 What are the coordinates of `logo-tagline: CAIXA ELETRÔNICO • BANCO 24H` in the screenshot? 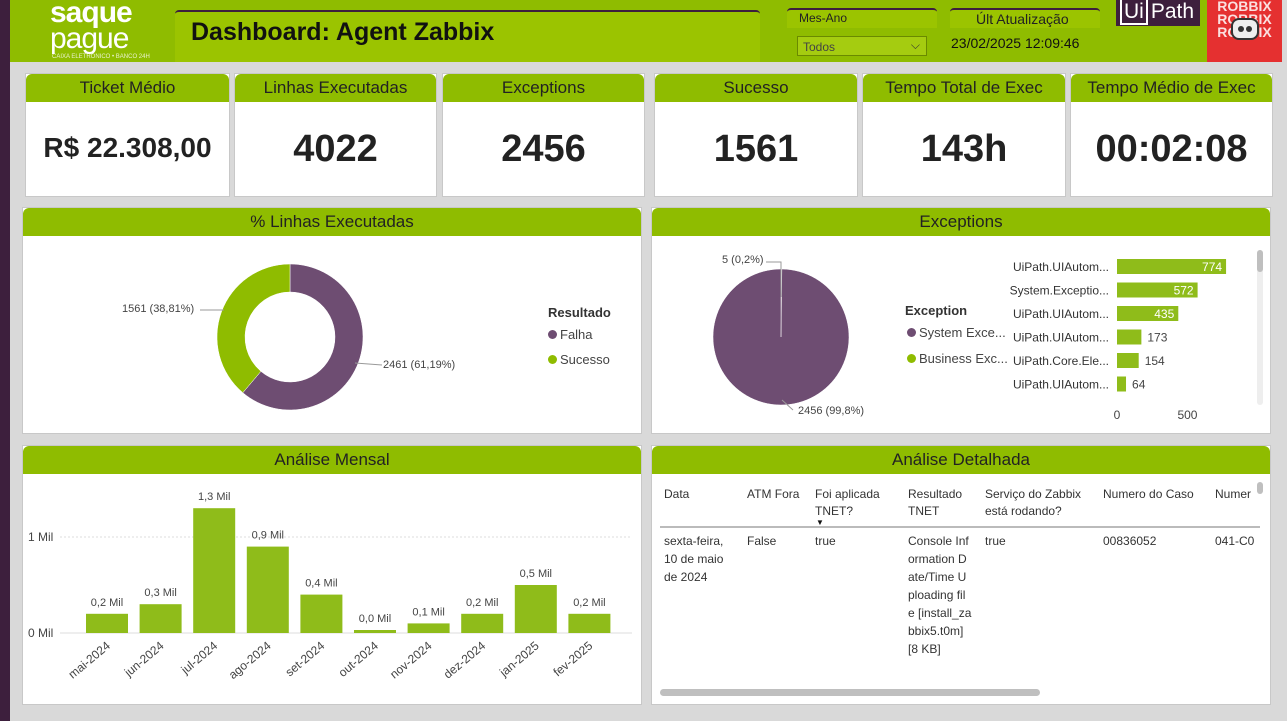 It's located at (101, 57).